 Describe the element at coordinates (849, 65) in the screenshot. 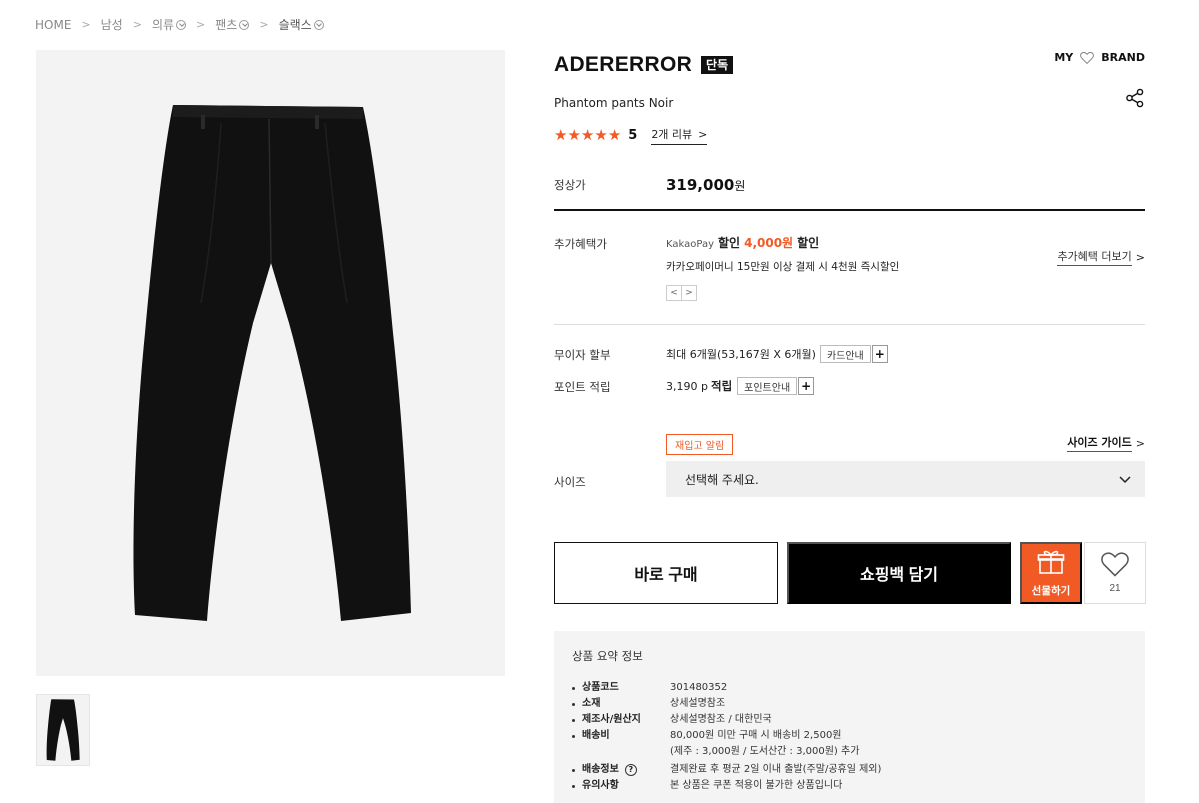

I see `brand-row: ADERERROR 단독 MY BRAND` at that location.